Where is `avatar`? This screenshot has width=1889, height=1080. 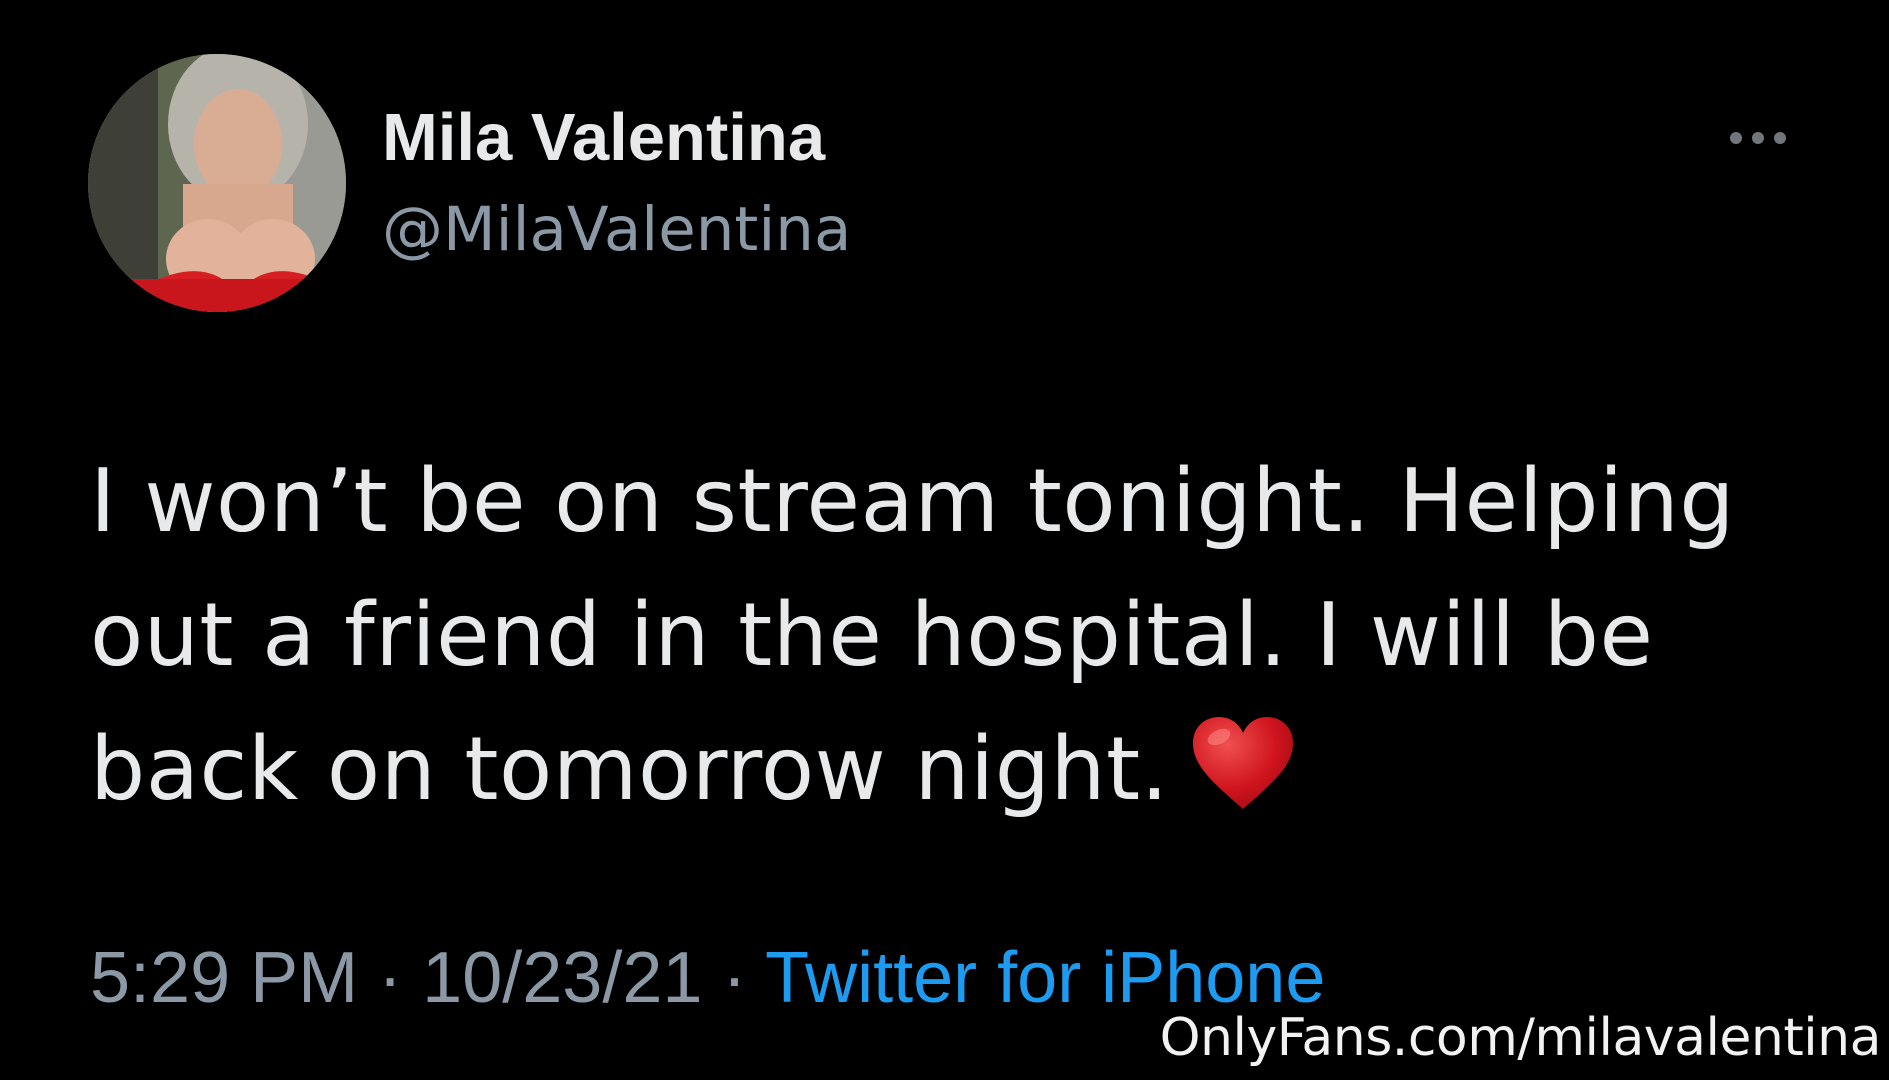
avatar is located at coordinates (217, 183).